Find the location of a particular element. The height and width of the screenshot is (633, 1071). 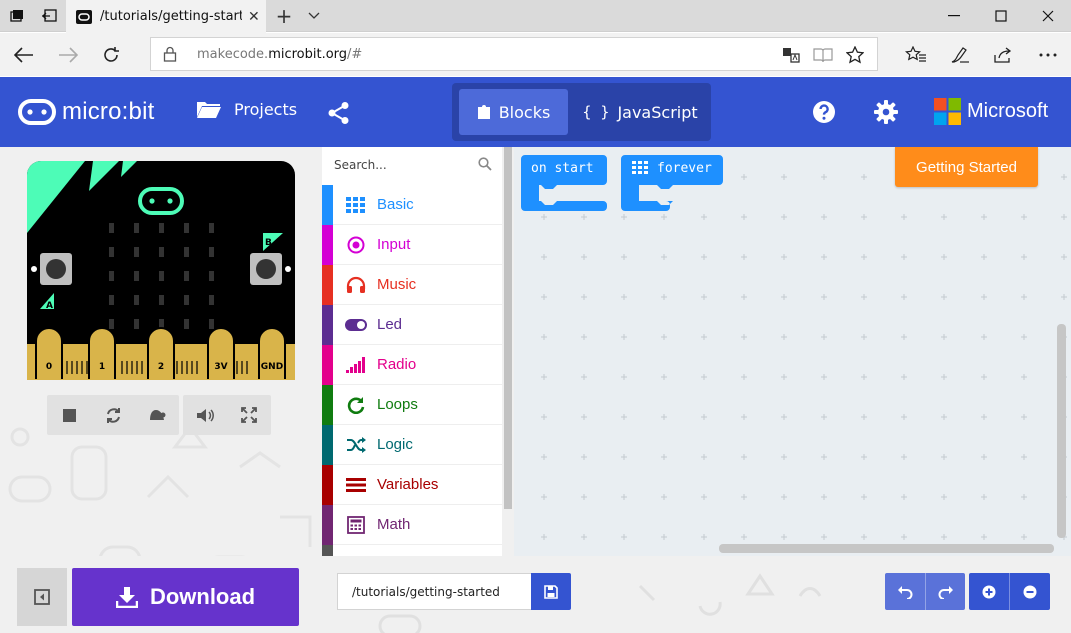

share-icon is located at coordinates (1003, 55).